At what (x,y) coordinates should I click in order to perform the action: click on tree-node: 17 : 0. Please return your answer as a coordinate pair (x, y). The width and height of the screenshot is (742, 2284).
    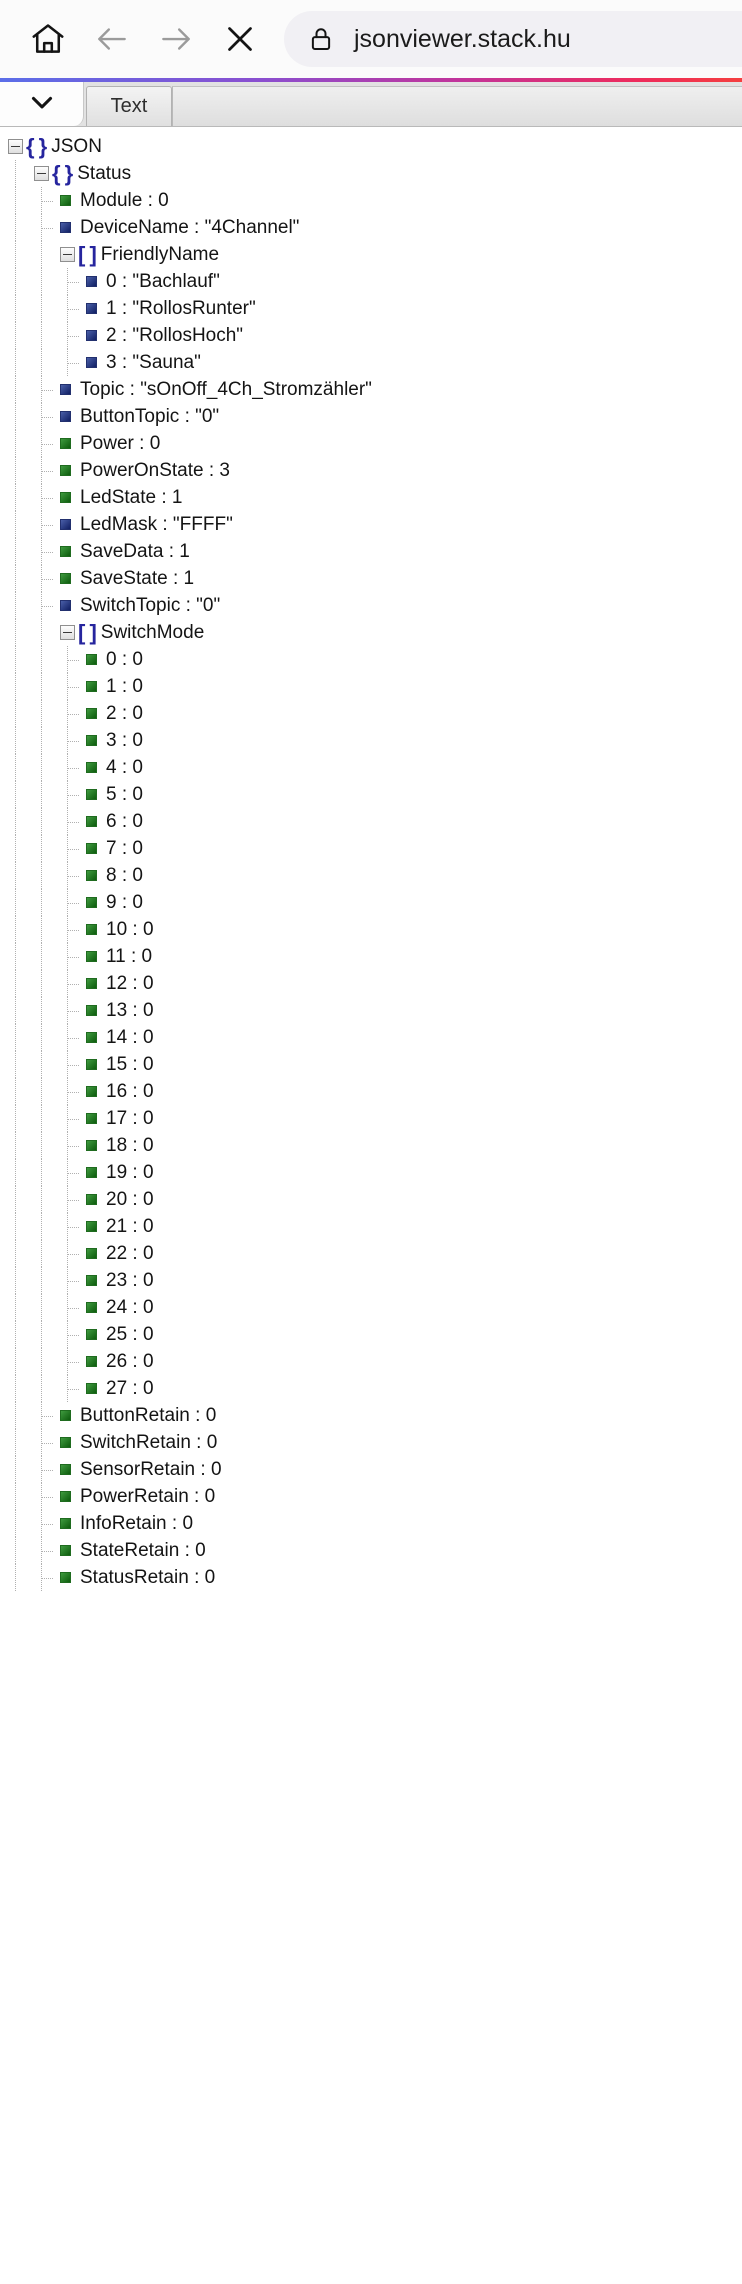
    Looking at the image, I should click on (371, 1118).